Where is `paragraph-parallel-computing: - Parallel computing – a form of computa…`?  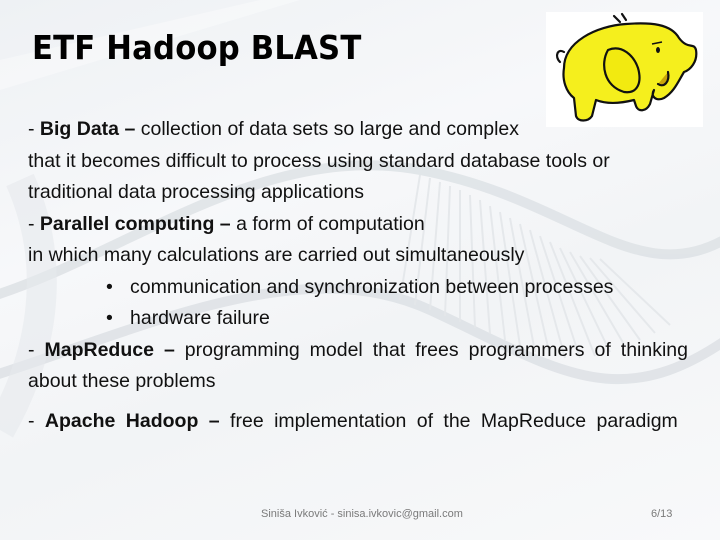
paragraph-parallel-computing: - Parallel computing – a form of computa… is located at coordinates (276, 239).